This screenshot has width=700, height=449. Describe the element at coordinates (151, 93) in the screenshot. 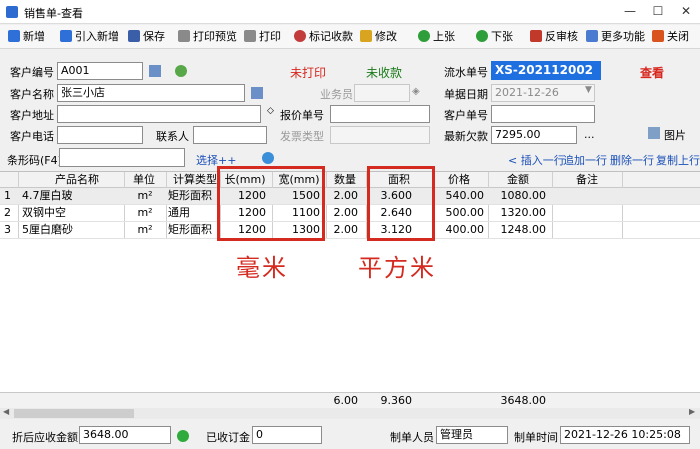

I see `customer-name-input: 张三小店` at that location.